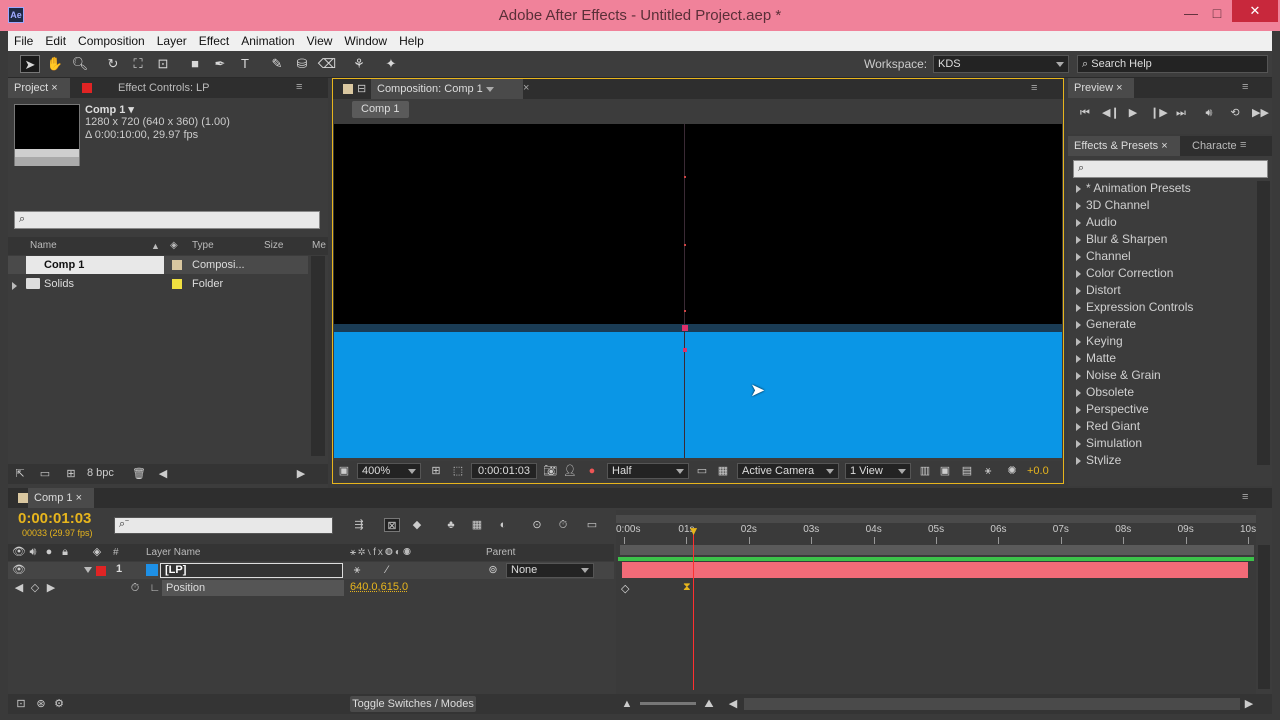 The image size is (1280, 720). I want to click on exposure-icon: ✺, so click(1012, 471).